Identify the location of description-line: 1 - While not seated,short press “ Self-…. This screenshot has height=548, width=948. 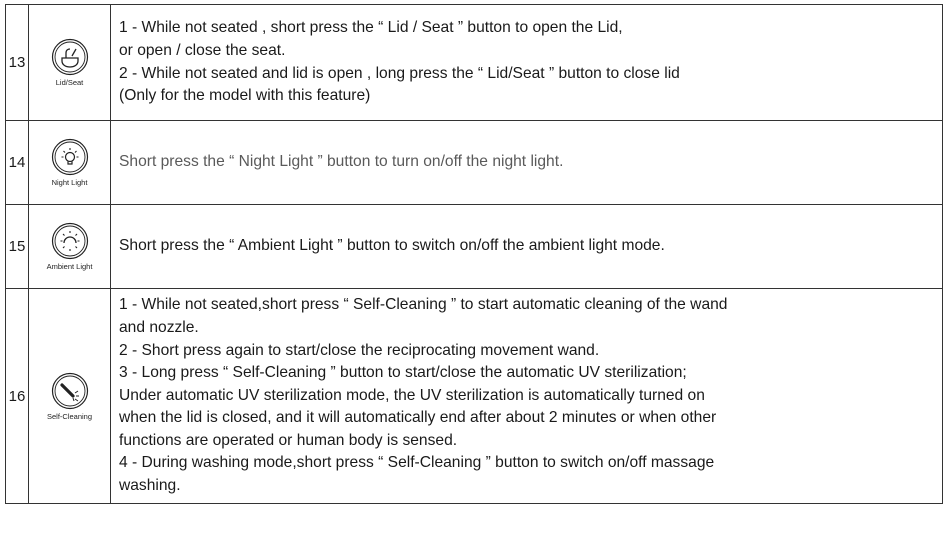
(423, 305).